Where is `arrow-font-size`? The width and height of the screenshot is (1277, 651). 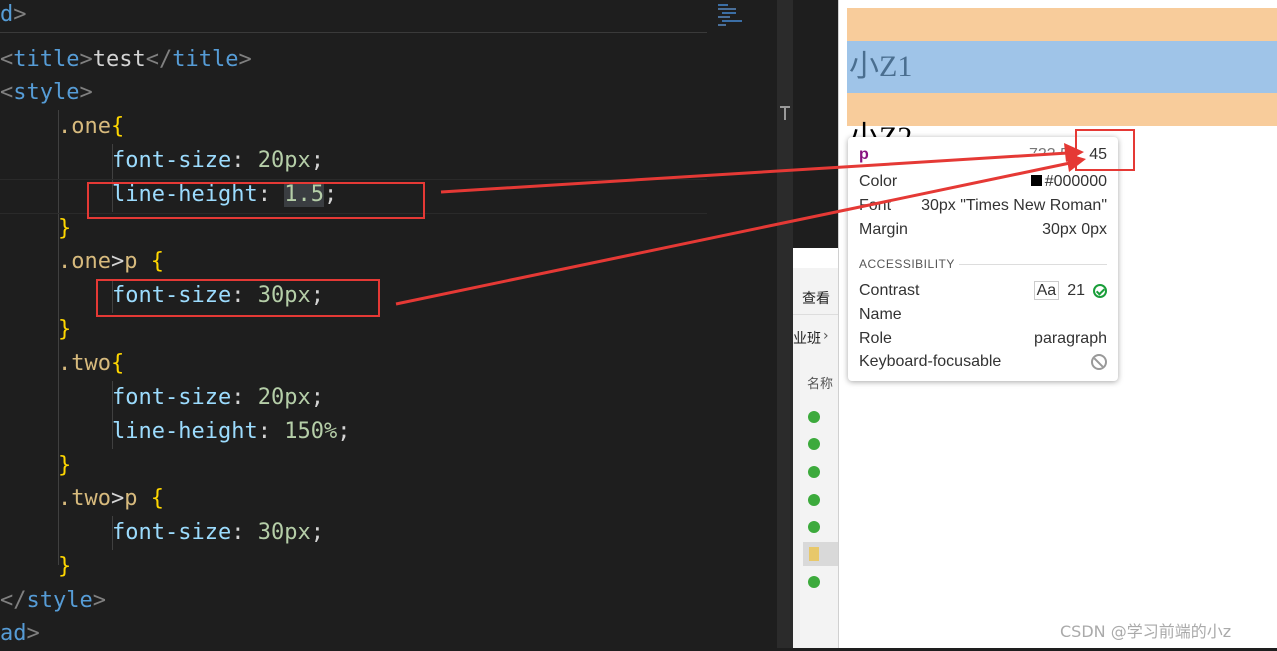 arrow-font-size is located at coordinates (733, 233).